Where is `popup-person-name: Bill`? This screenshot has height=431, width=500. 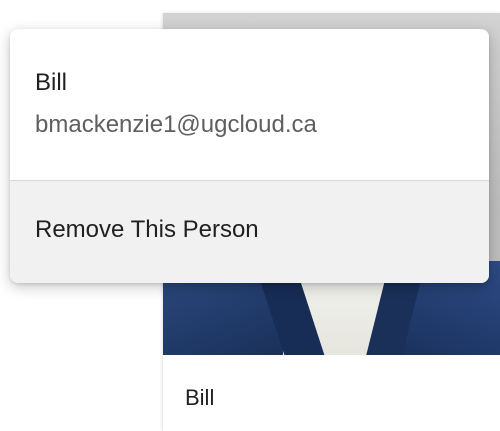 popup-person-name: Bill is located at coordinates (51, 82).